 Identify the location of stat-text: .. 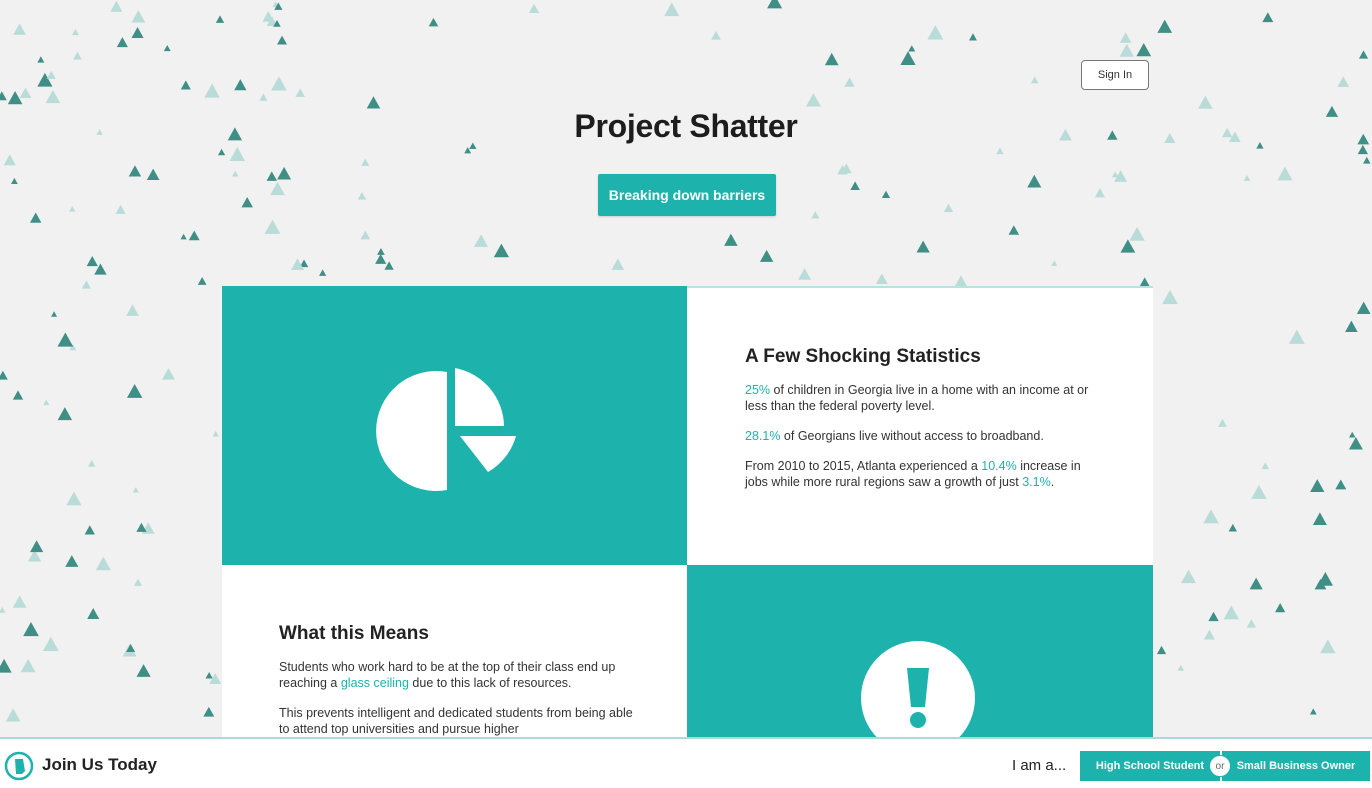
(1052, 482).